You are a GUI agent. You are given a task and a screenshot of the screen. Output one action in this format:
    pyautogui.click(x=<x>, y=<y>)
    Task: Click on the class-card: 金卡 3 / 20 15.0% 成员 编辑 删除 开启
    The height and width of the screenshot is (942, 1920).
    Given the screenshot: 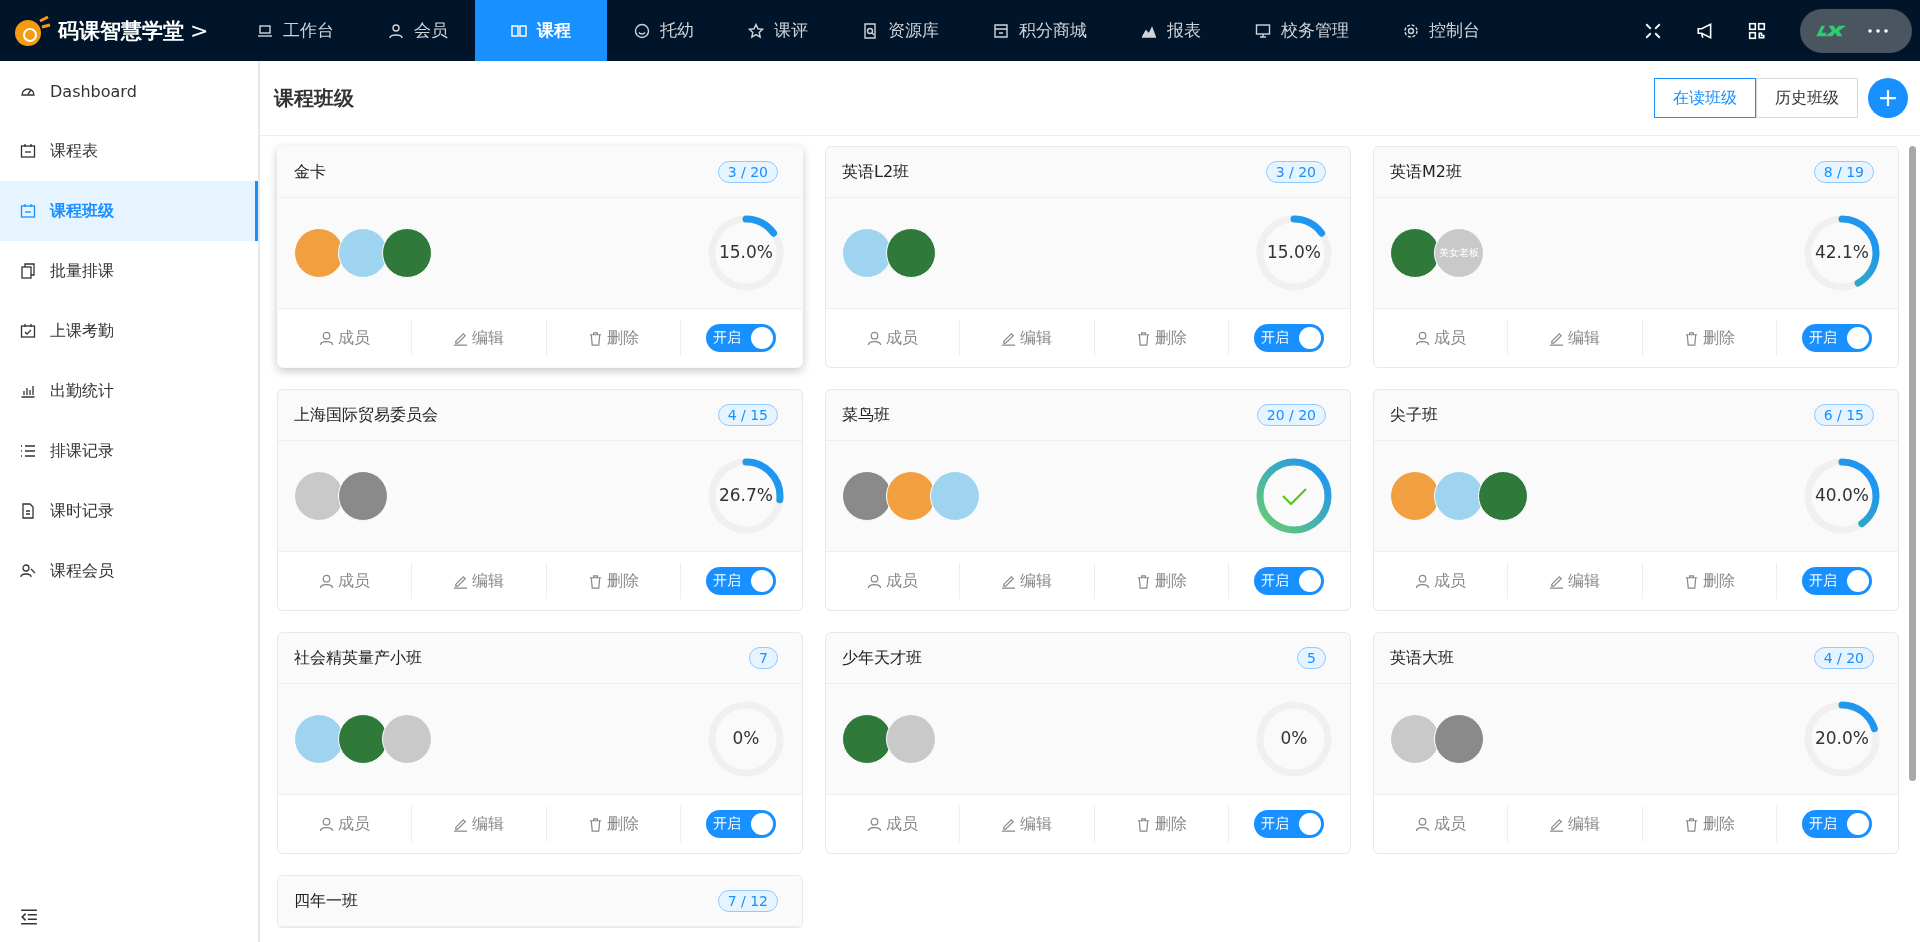 What is the action you would take?
    pyautogui.click(x=540, y=257)
    